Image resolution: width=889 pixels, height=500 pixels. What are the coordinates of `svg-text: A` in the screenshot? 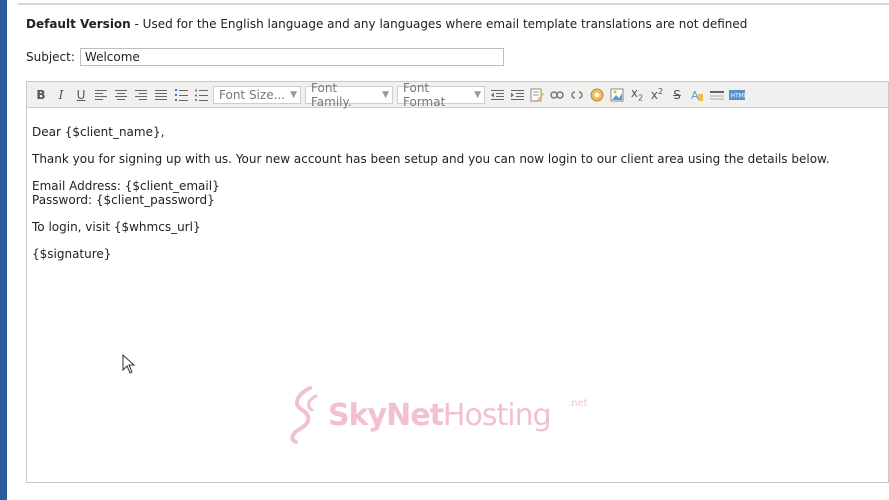 It's located at (695, 95).